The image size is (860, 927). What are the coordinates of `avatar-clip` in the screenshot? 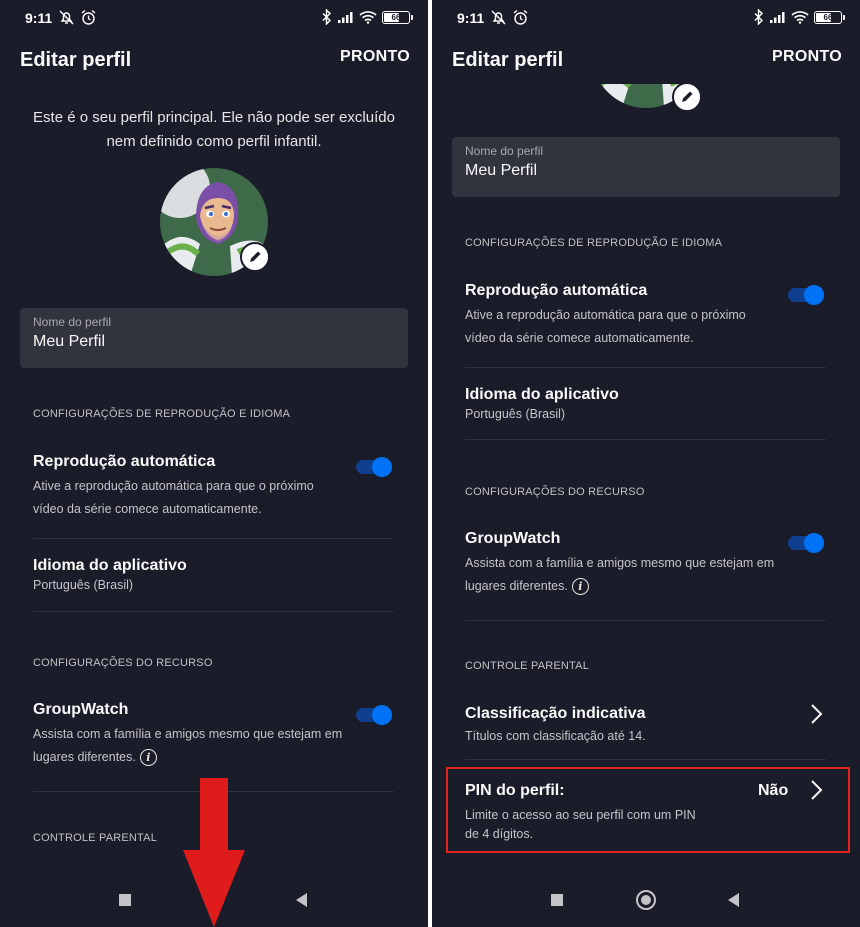 It's located at (646, 104).